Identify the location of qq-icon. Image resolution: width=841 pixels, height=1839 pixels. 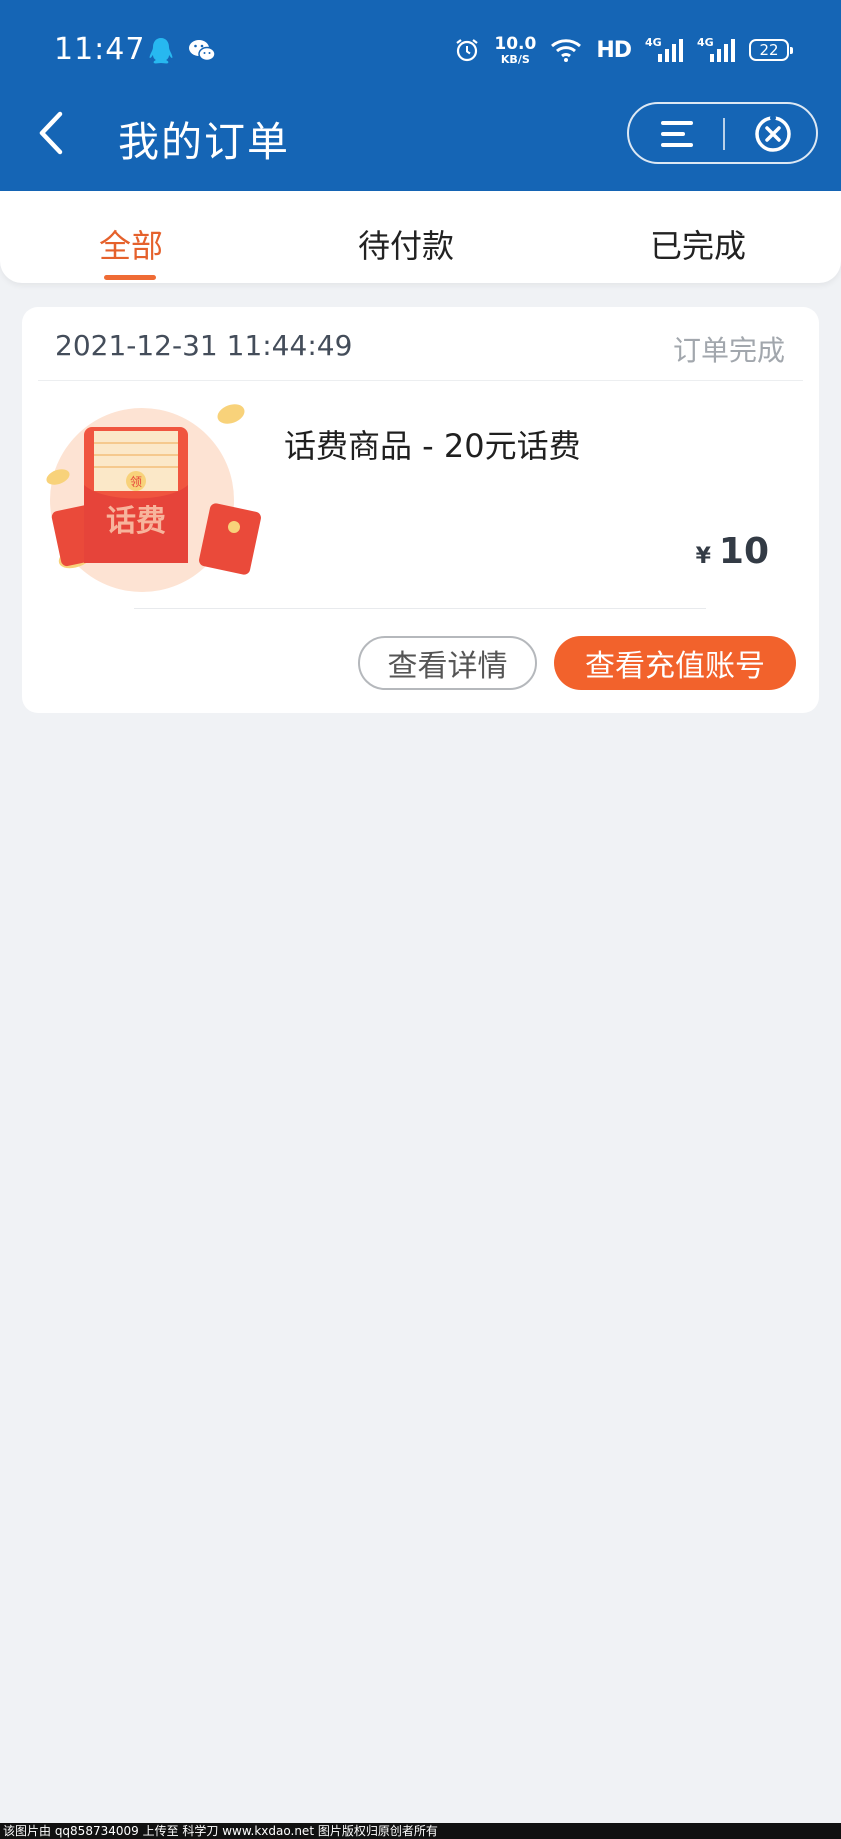
(161, 51).